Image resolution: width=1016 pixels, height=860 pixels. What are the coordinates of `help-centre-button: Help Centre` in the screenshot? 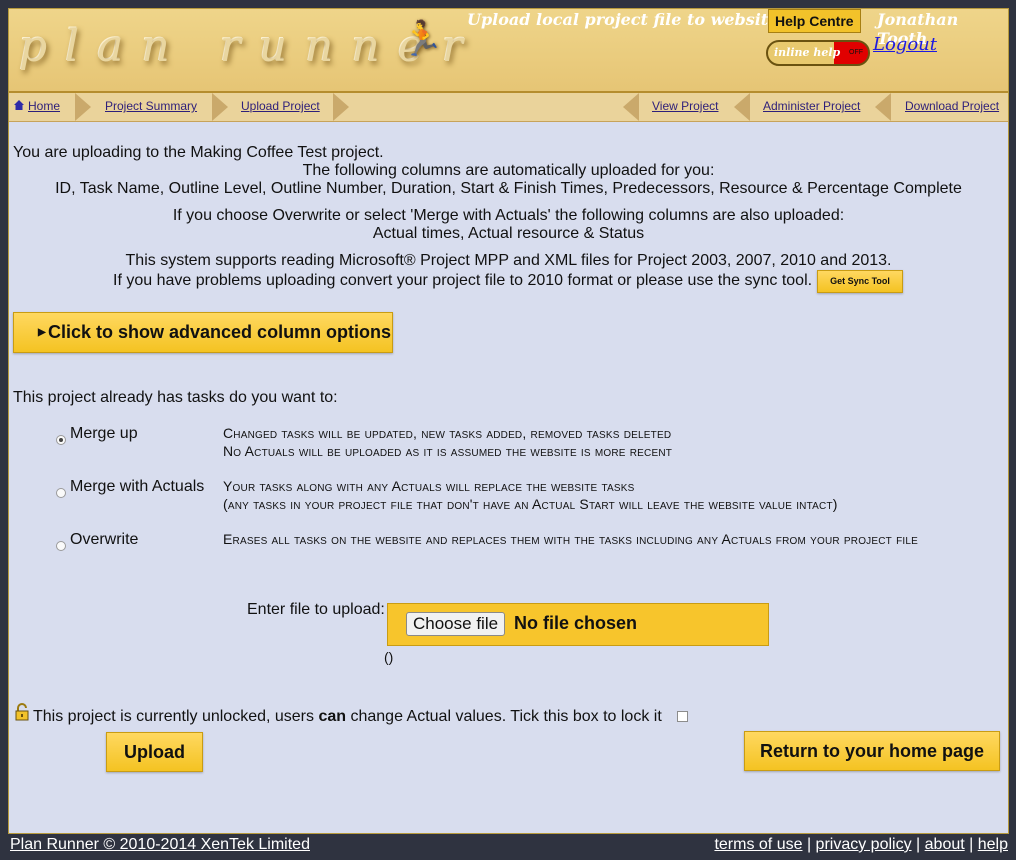 It's located at (814, 21).